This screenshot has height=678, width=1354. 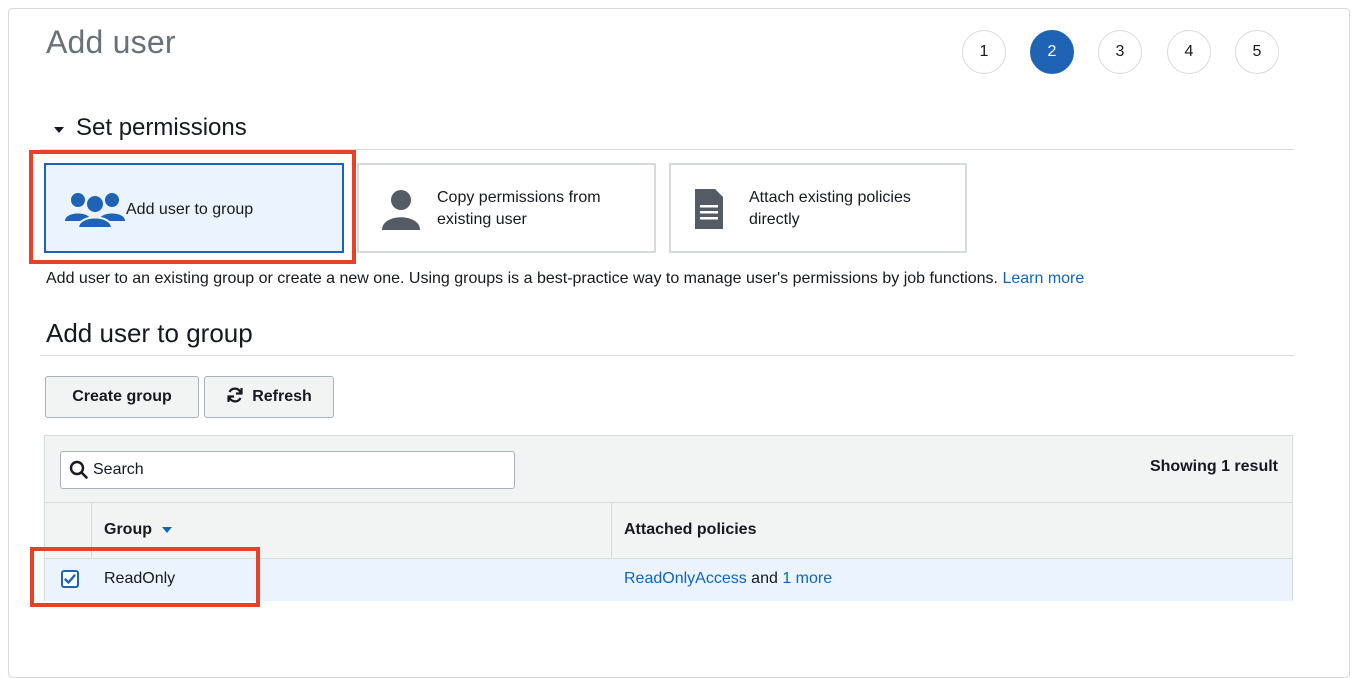 What do you see at coordinates (235, 397) in the screenshot?
I see `refresh-icon` at bounding box center [235, 397].